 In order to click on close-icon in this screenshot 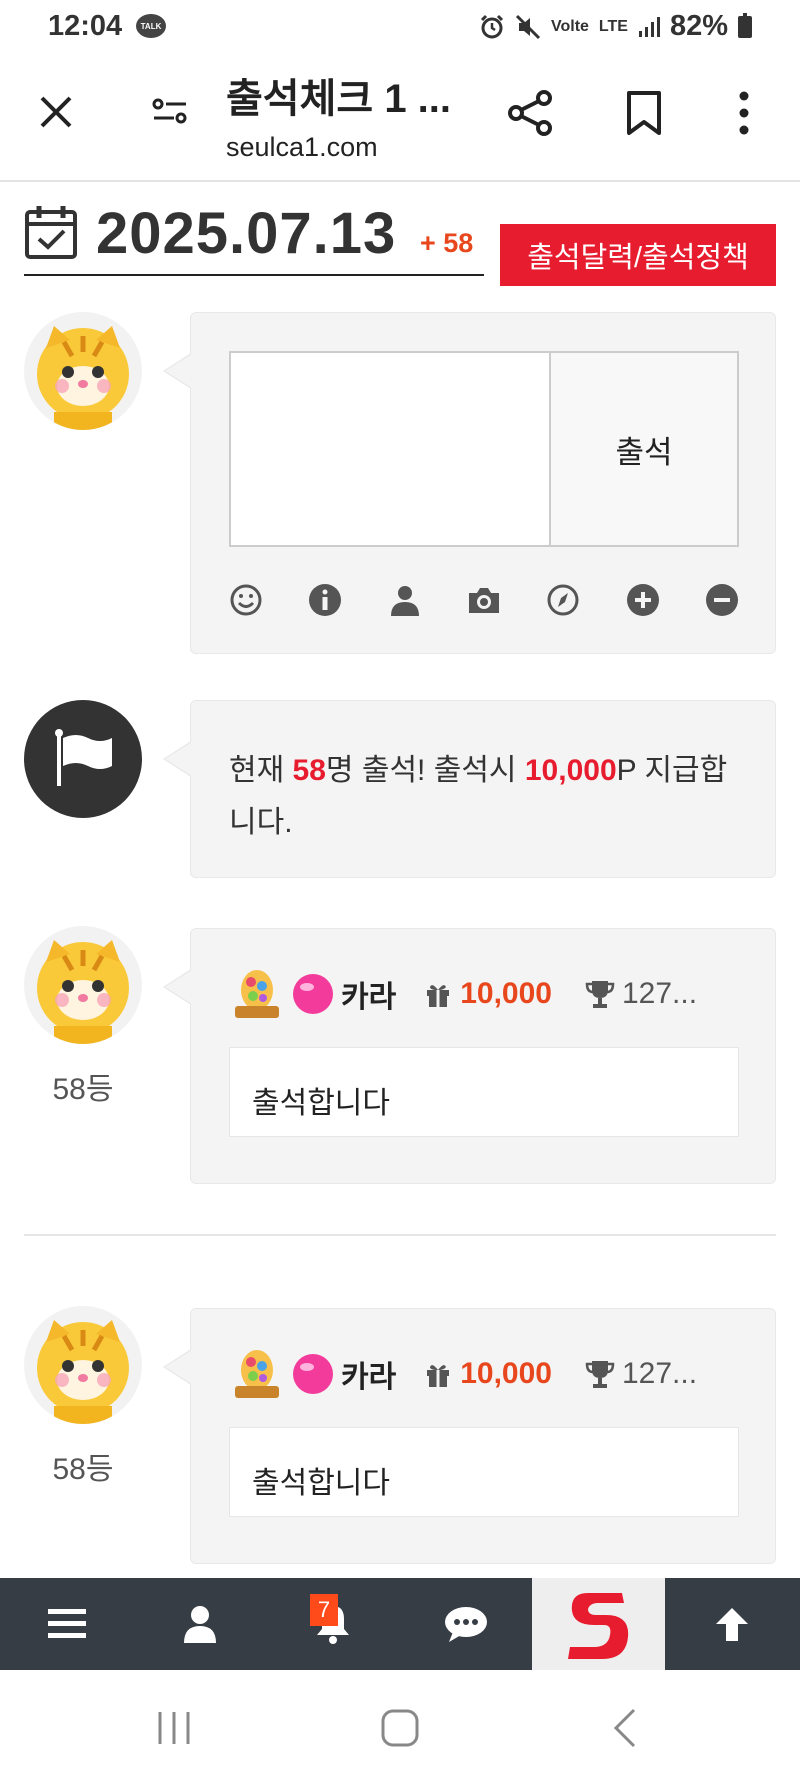, I will do `click(56, 112)`.